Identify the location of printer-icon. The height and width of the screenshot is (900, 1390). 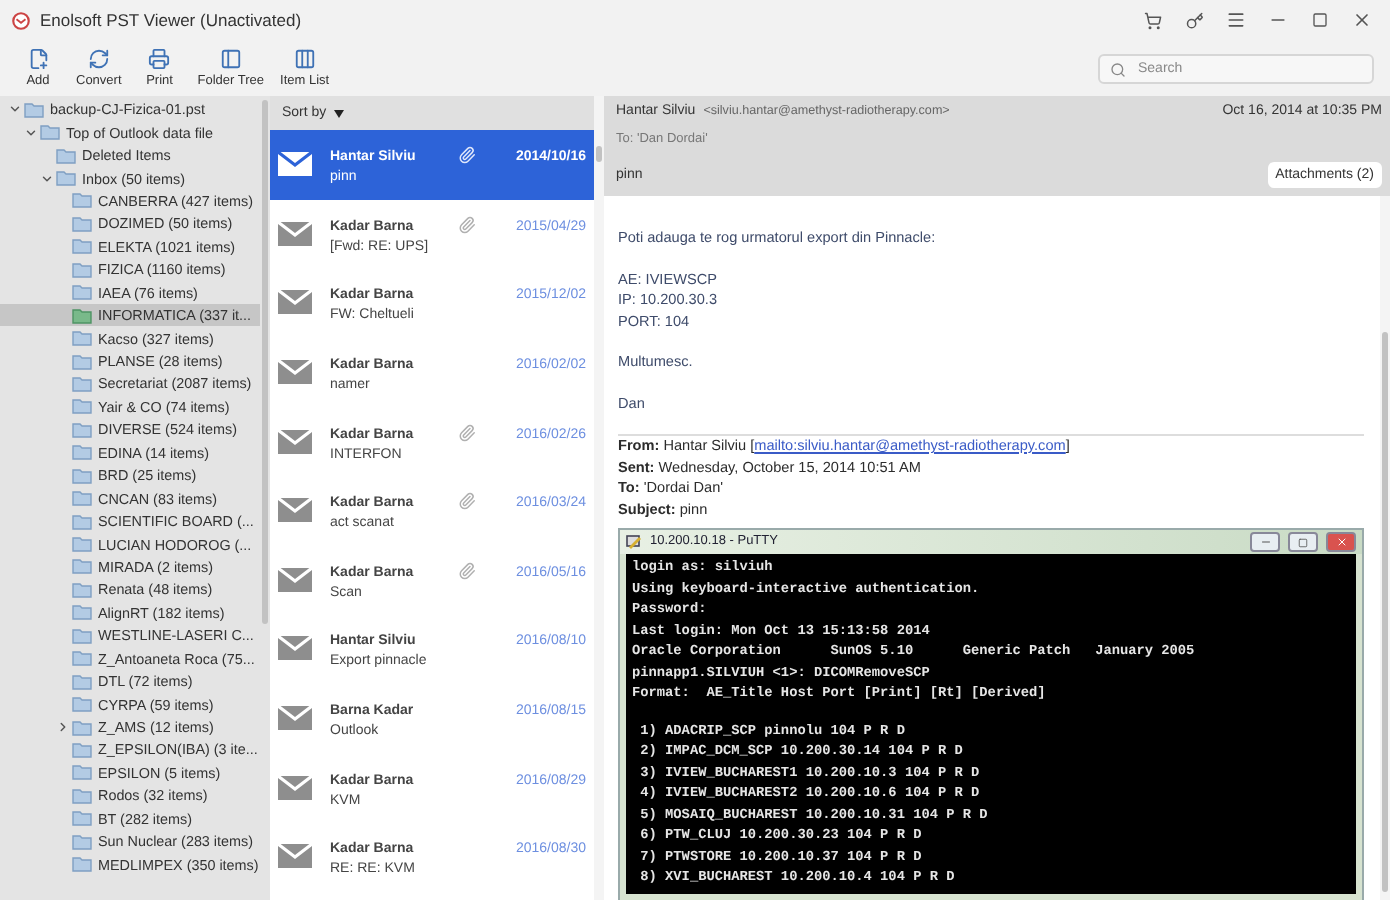
(159, 59).